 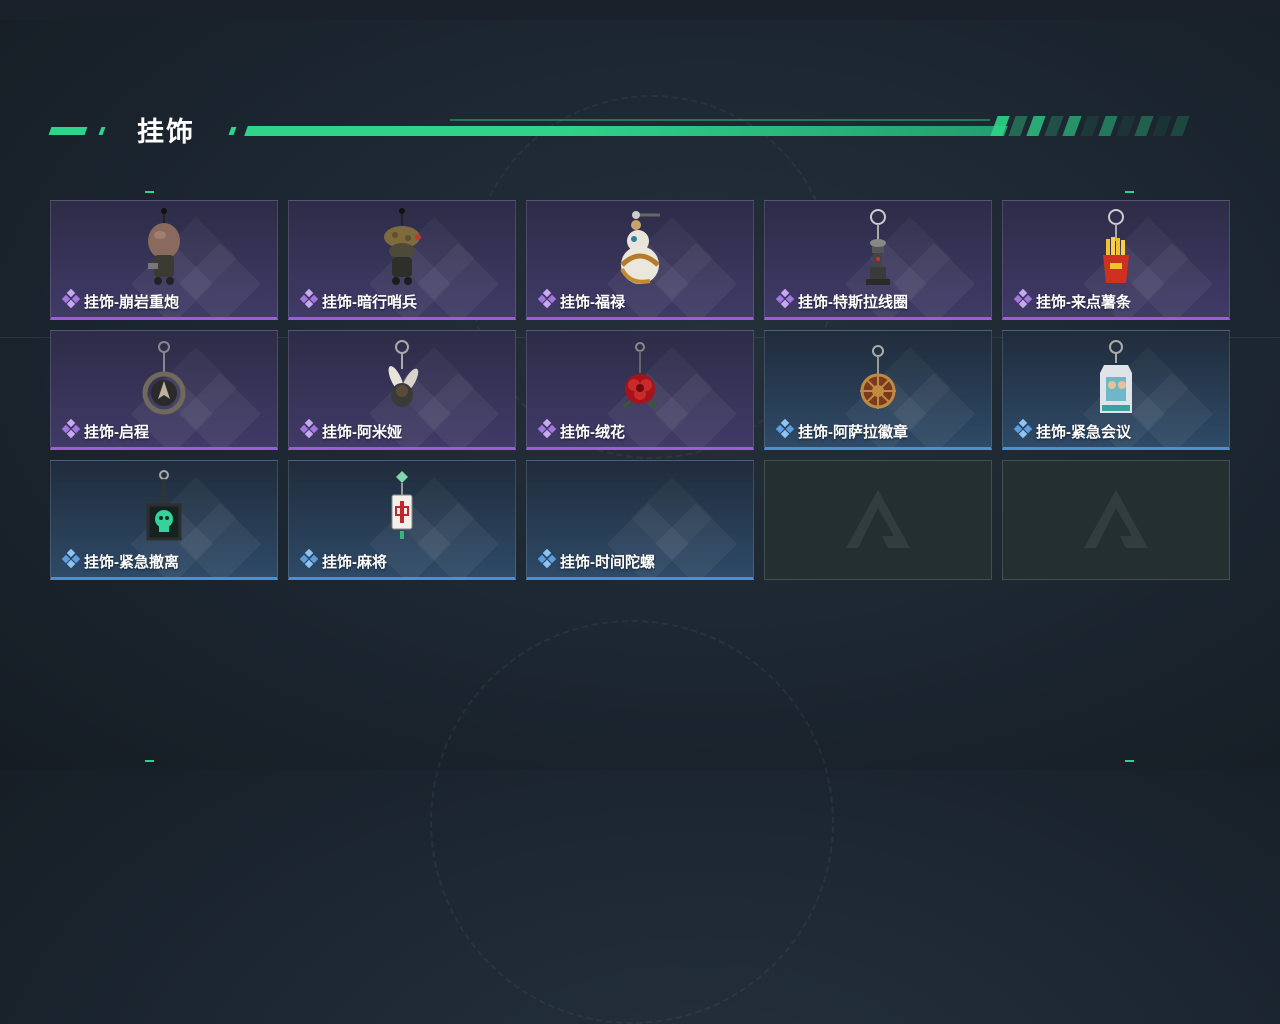 I want to click on charm-label: 挂饰-福禄, so click(x=581, y=301).